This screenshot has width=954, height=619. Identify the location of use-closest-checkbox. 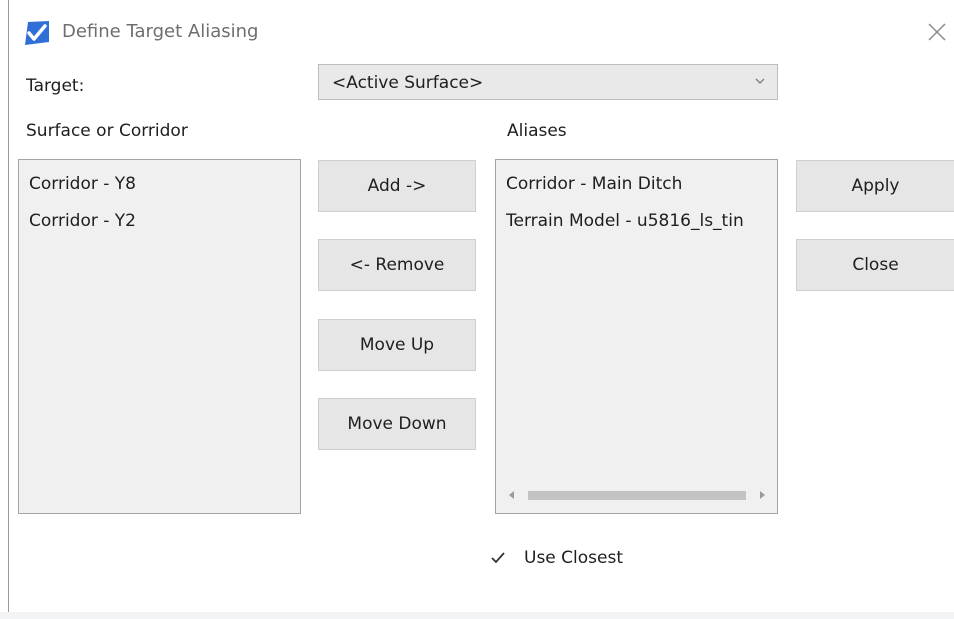
(498, 558).